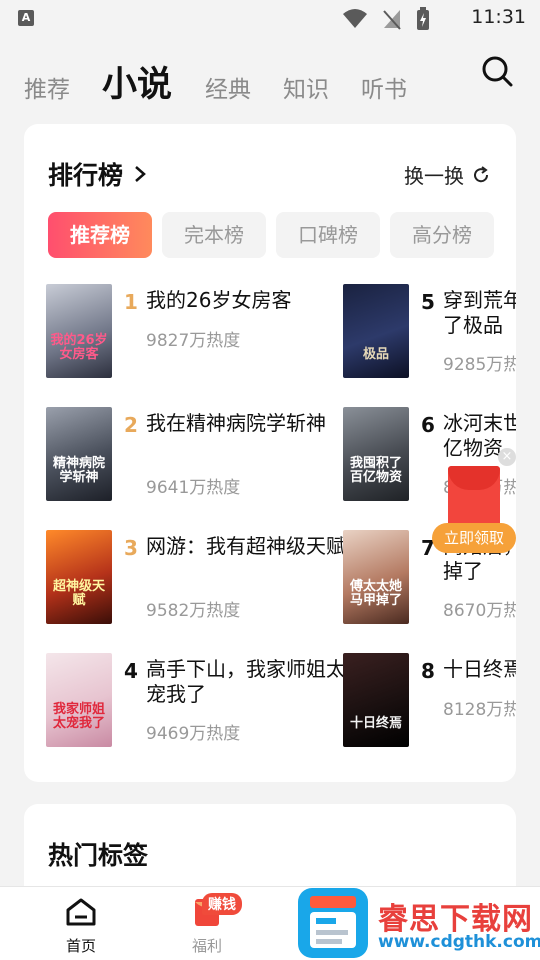 The height and width of the screenshot is (960, 540). I want to click on watermark: 睿思下载网 www.cdgthk.com, so click(419, 923).